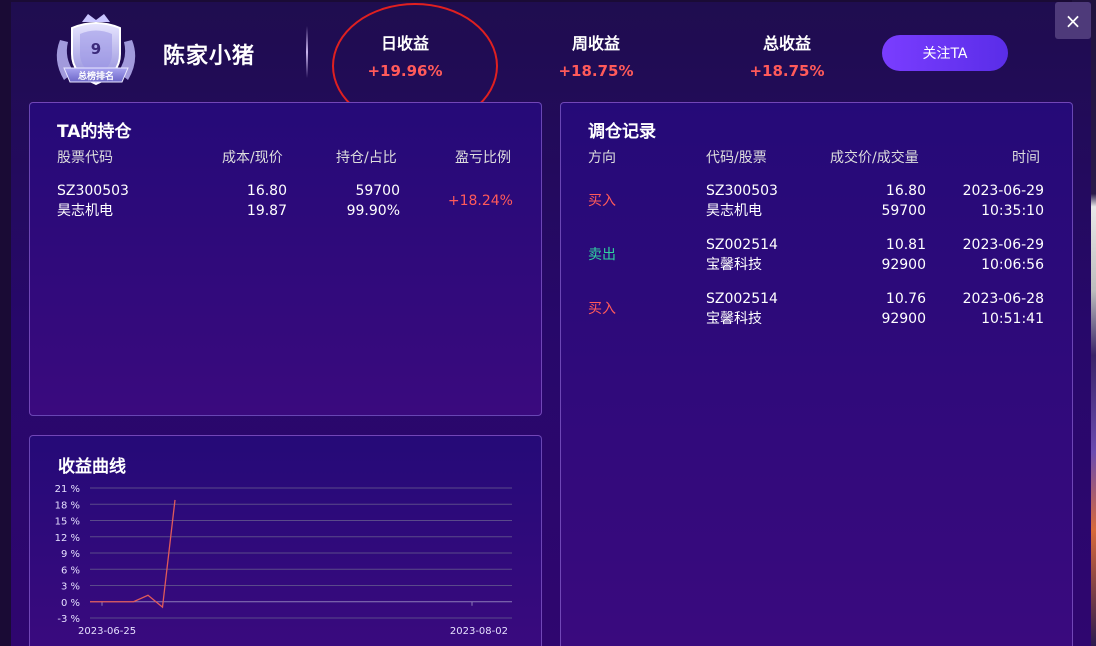  I want to click on holding-name: 昊志机电, so click(85, 211).